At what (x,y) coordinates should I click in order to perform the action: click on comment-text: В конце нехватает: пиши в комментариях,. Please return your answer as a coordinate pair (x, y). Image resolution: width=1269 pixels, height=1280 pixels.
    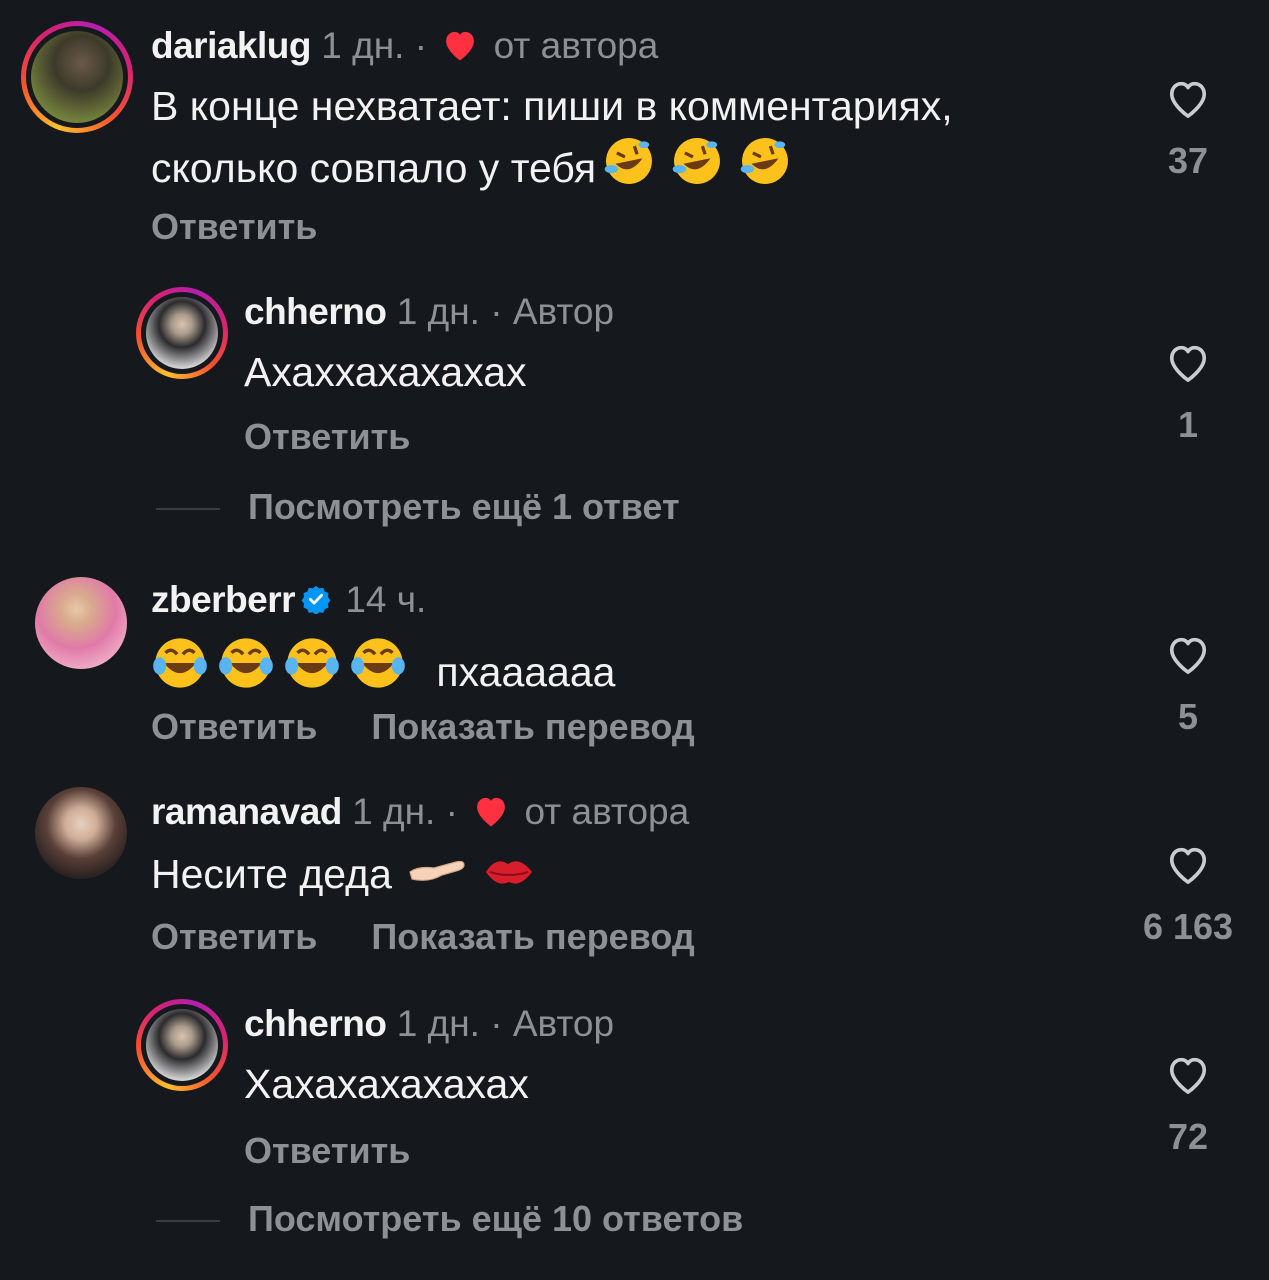
    Looking at the image, I should click on (552, 106).